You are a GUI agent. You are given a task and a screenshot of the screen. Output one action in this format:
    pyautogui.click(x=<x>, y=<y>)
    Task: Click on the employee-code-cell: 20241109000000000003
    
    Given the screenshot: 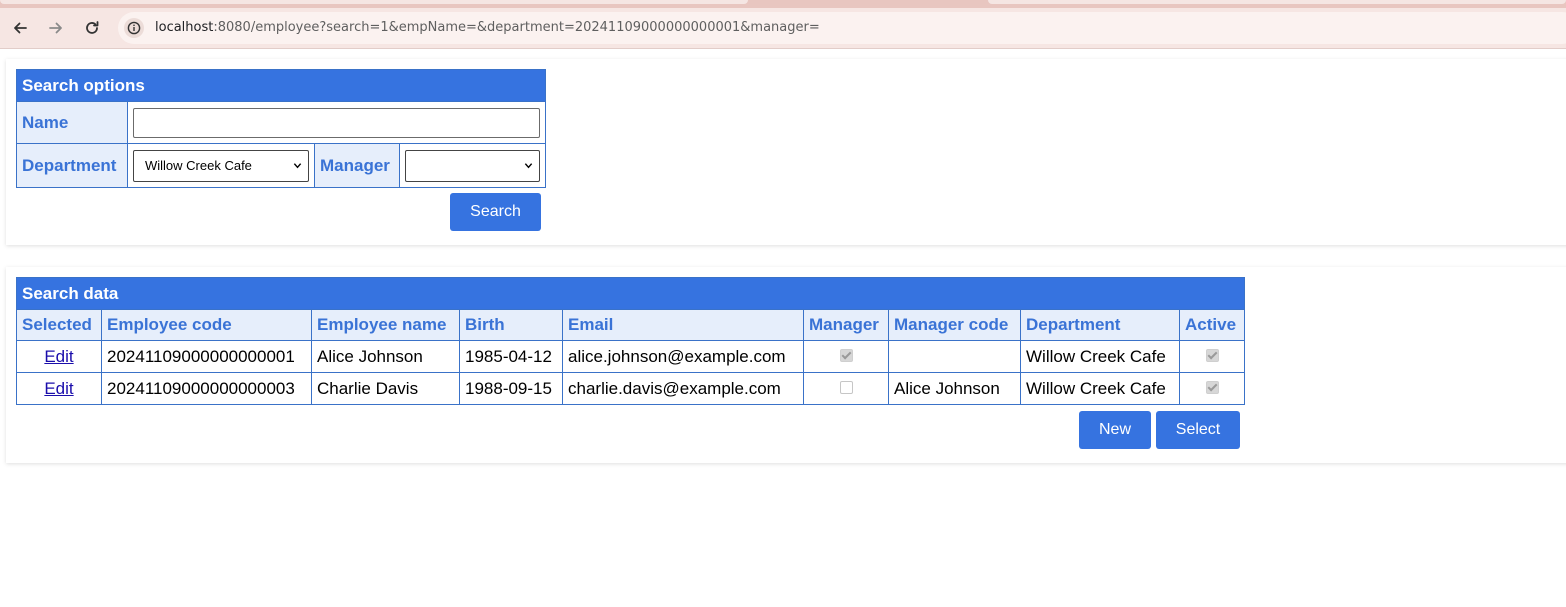 What is the action you would take?
    pyautogui.click(x=206, y=388)
    